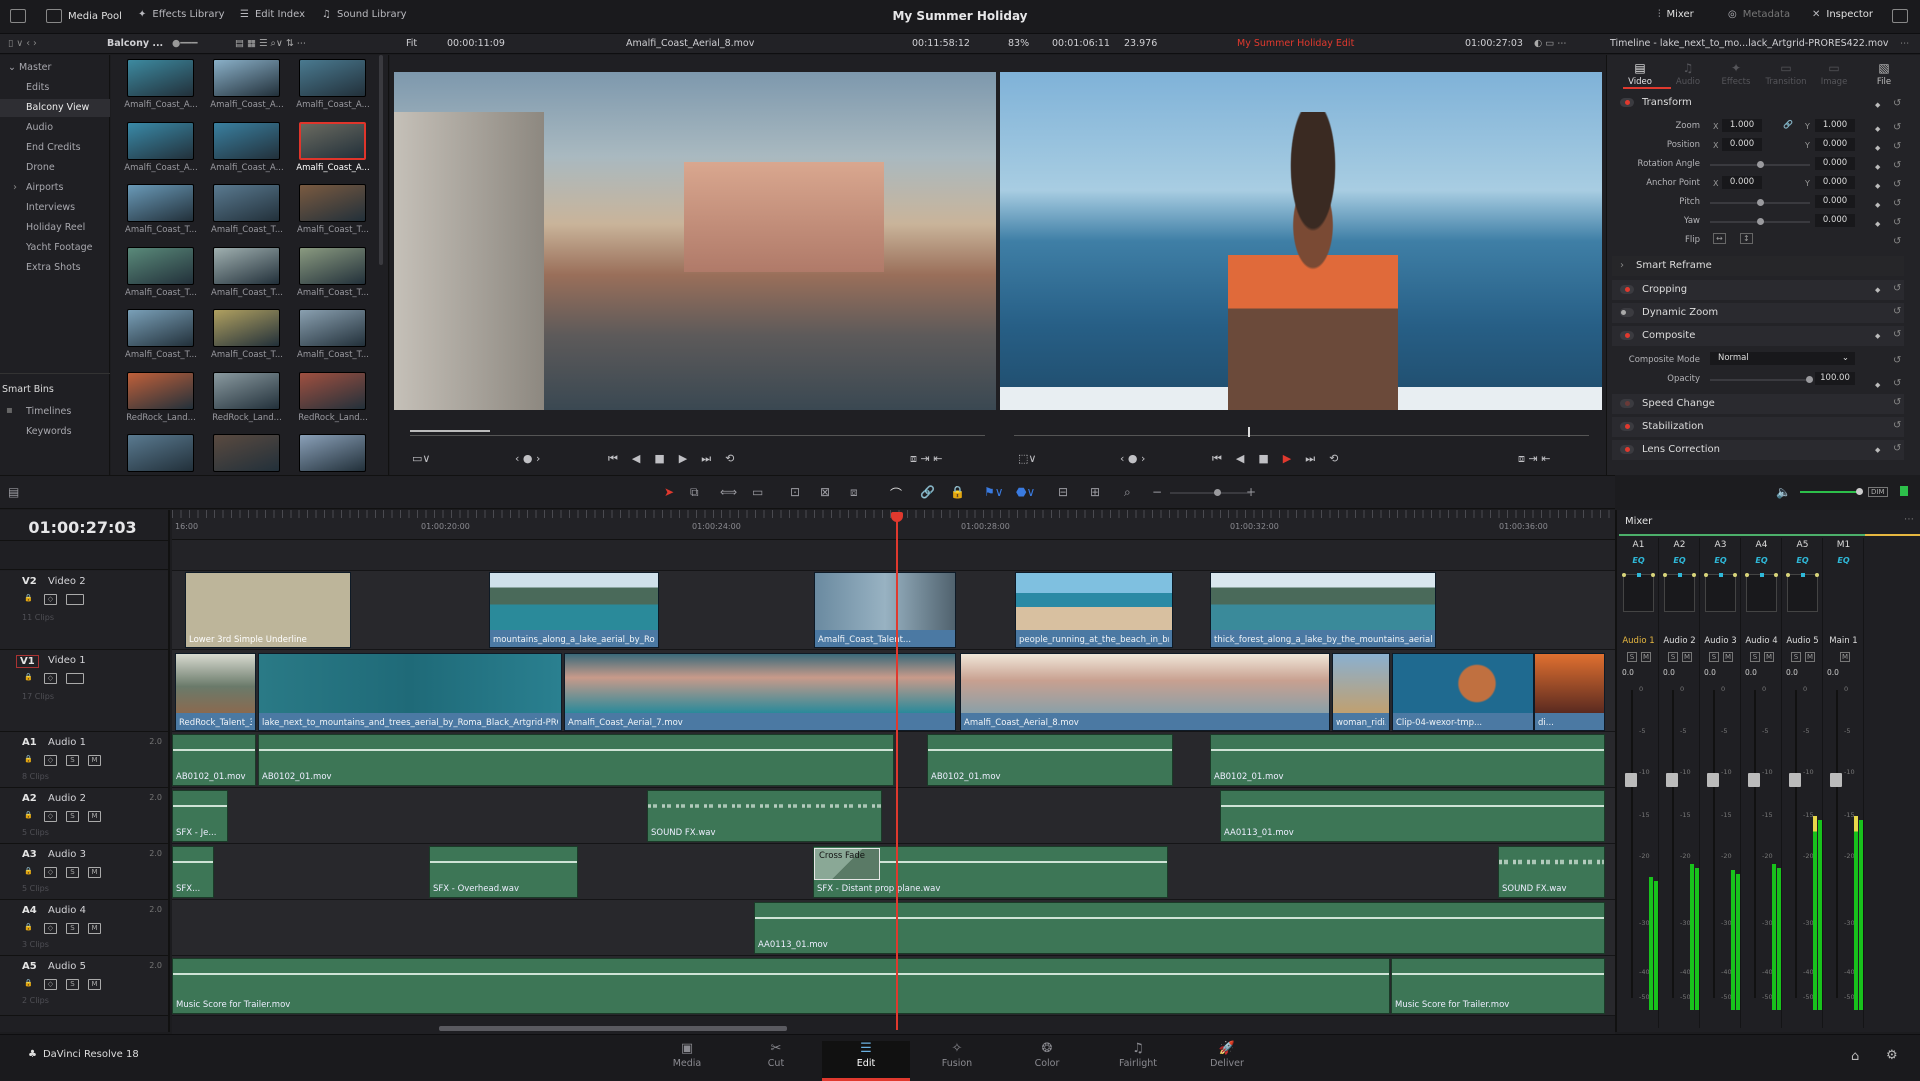 This screenshot has height=1081, width=1920. Describe the element at coordinates (1412, 816) in the screenshot. I see `audio-clip: AA0113_01.mov` at that location.